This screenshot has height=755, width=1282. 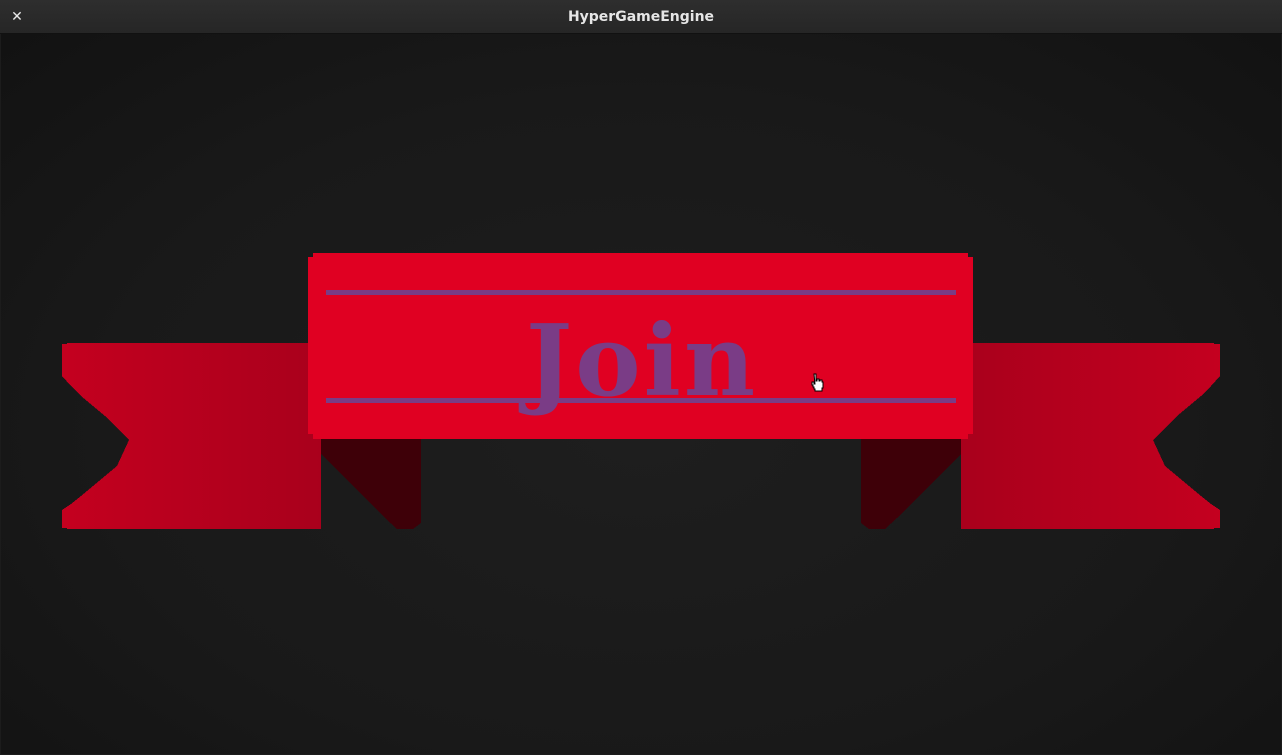 I want to click on left-ribbon-fold, so click(x=371, y=484).